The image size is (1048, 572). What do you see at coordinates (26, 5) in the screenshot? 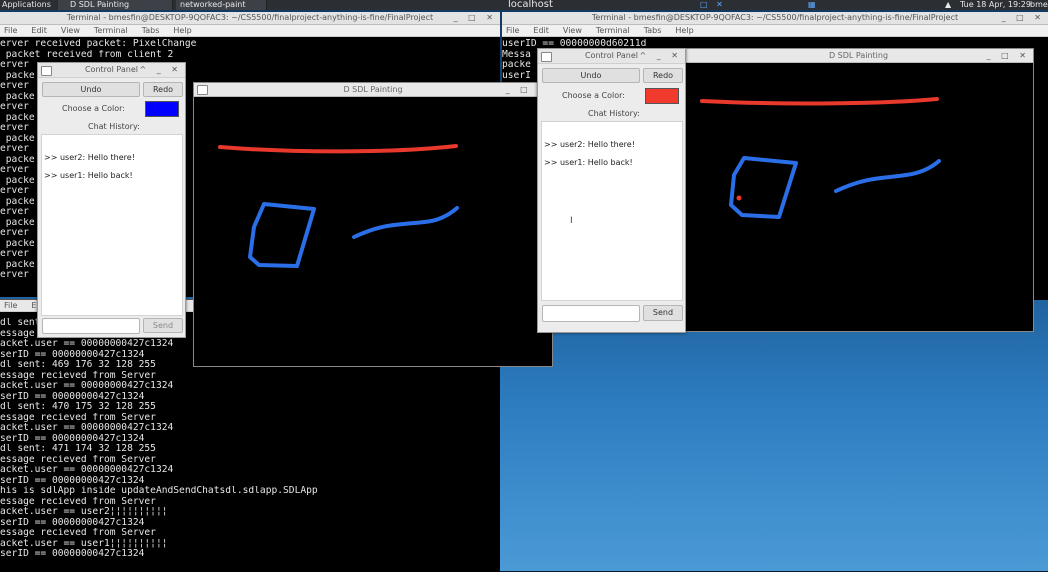
I see `applications-menu: Applications` at bounding box center [26, 5].